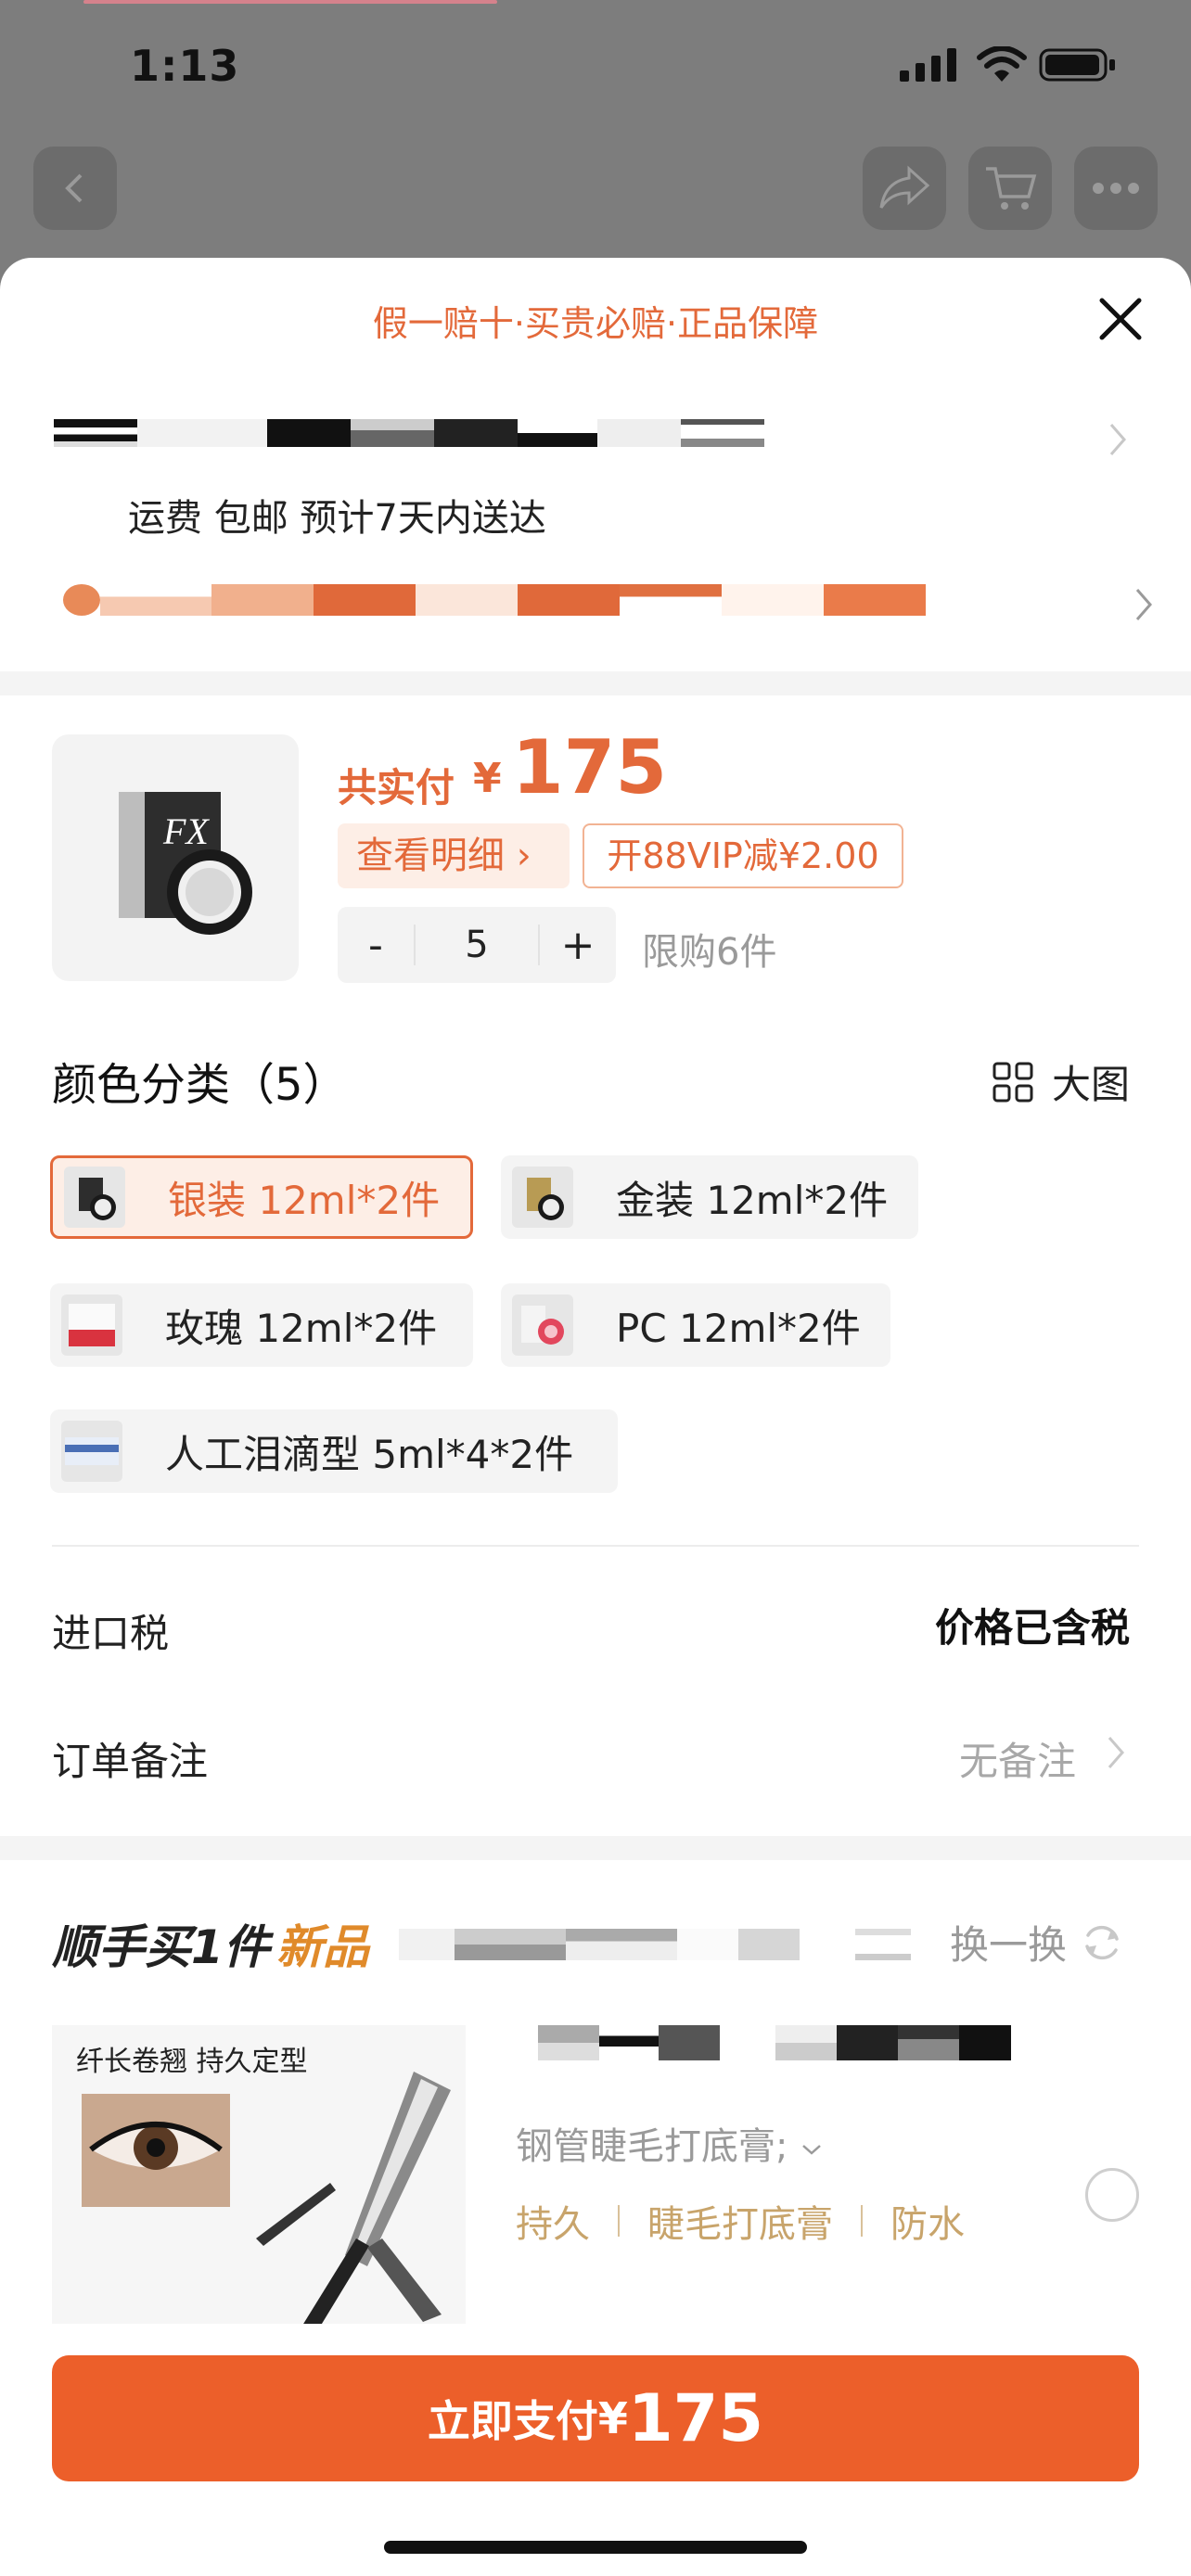 The height and width of the screenshot is (2576, 1191). What do you see at coordinates (775, 2043) in the screenshot?
I see `redacted-addon-title` at bounding box center [775, 2043].